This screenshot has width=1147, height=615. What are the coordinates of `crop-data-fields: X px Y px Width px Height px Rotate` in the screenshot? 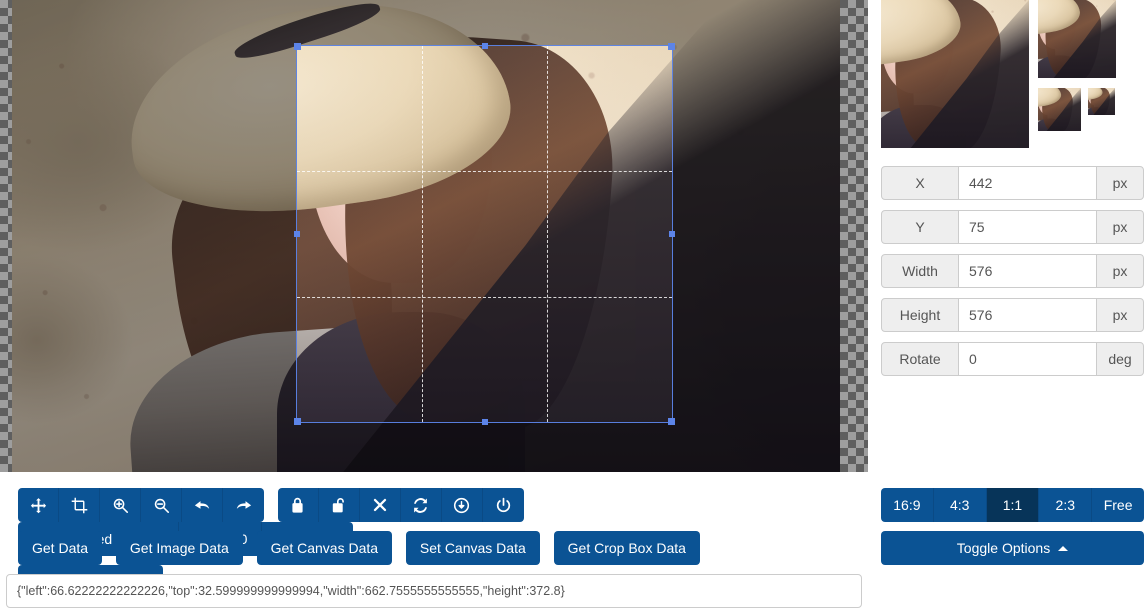 It's located at (1012, 276).